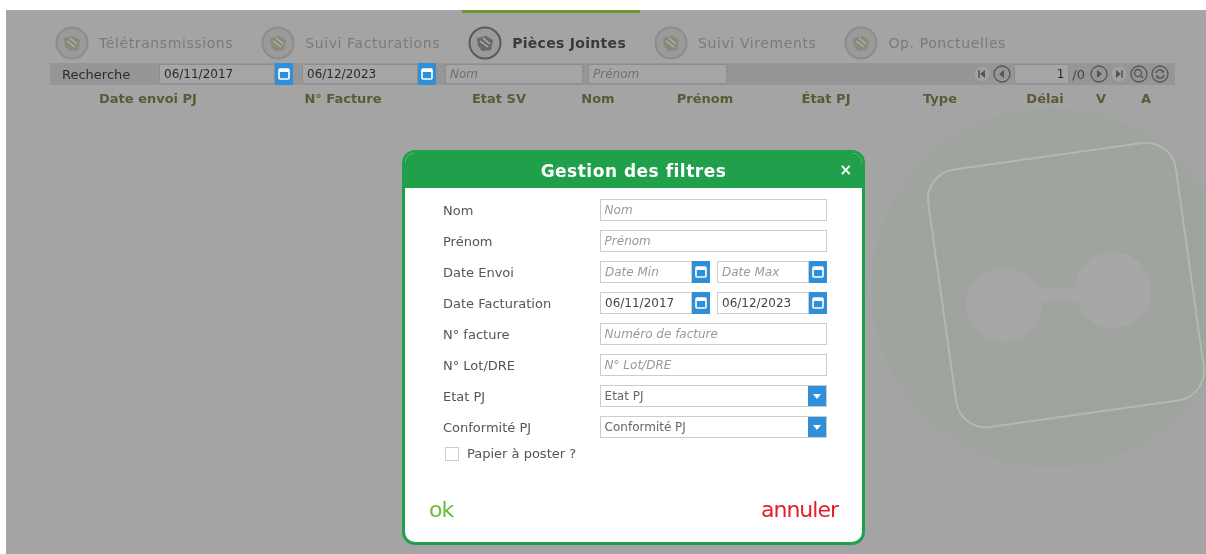 This screenshot has width=1206, height=554. I want to click on checkbox, so click(452, 453).